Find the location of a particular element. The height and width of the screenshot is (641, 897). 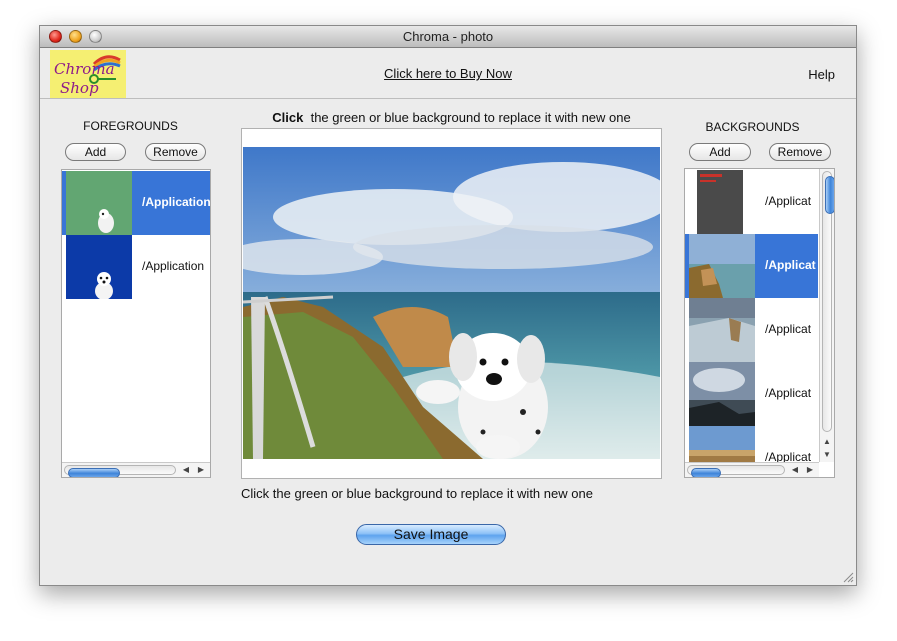

instruction-bold: Click is located at coordinates (288, 117).